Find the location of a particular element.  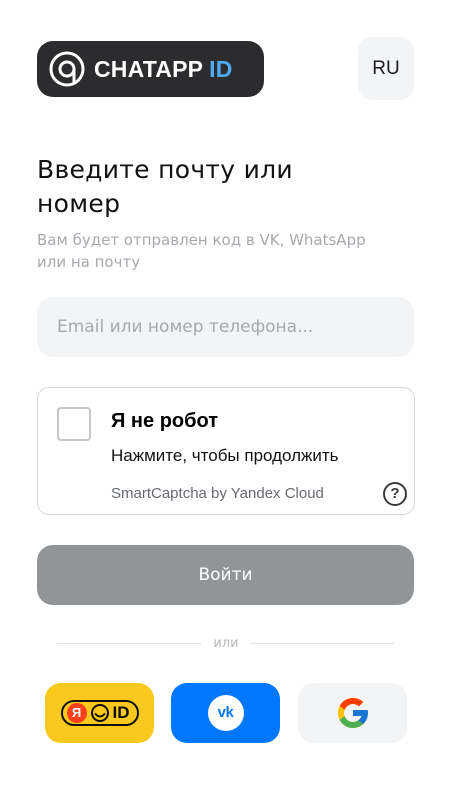

google-login-button is located at coordinates (352, 713).